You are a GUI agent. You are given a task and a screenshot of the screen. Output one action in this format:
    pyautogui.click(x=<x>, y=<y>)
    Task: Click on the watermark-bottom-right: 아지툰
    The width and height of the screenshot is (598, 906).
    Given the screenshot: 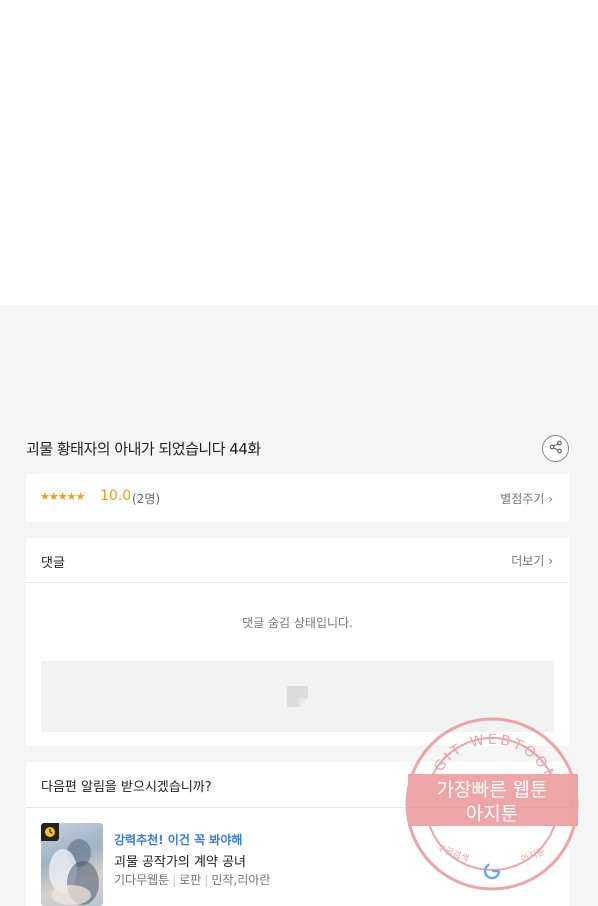 What is the action you would take?
    pyautogui.click(x=533, y=855)
    